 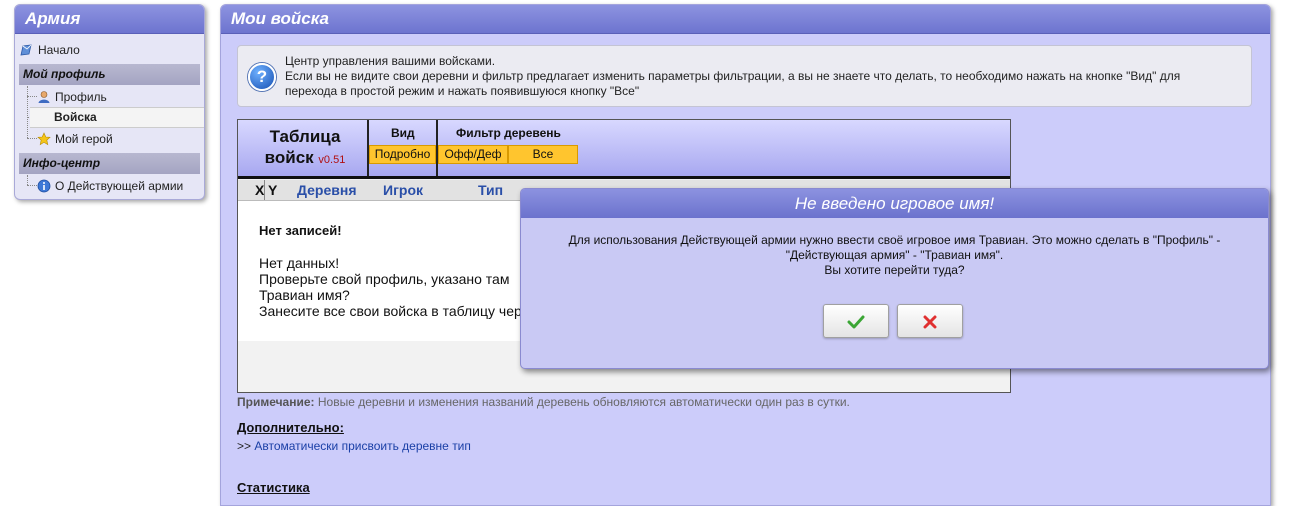 What do you see at coordinates (362, 446) in the screenshot?
I see `auto-assign-type-link: Автоматически присвоить деревне тип` at bounding box center [362, 446].